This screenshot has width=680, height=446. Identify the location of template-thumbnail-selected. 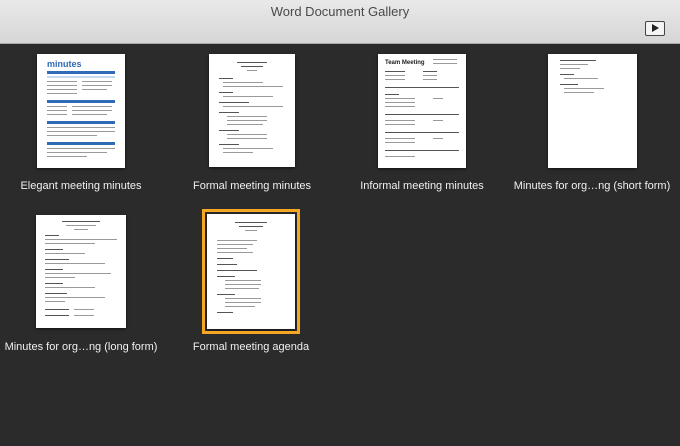
(251, 271).